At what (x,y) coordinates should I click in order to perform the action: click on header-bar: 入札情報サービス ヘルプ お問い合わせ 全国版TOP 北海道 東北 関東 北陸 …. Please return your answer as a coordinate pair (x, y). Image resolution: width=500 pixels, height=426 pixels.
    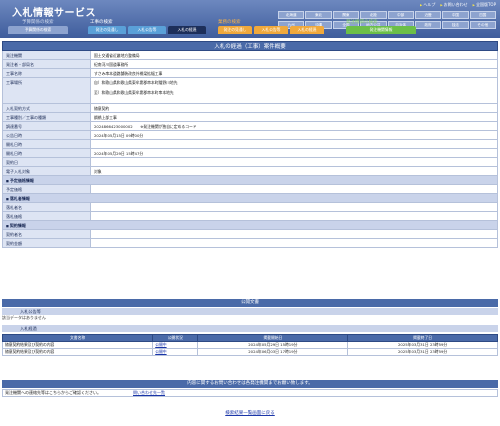
    Looking at the image, I should click on (250, 19).